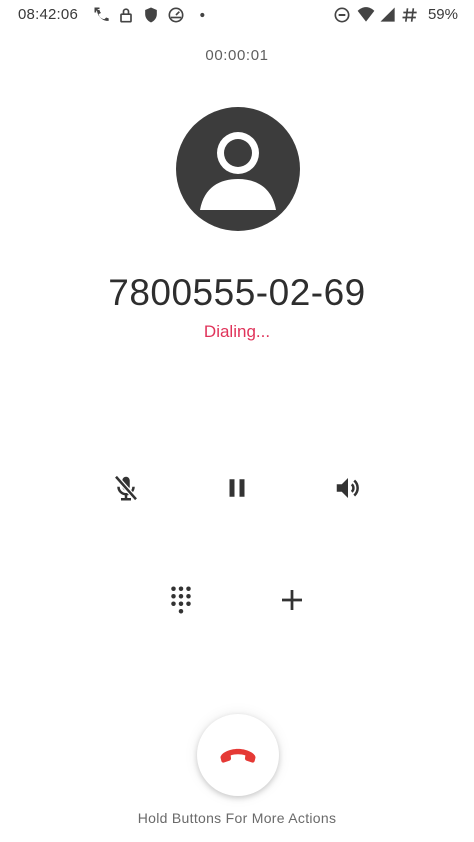  Describe the element at coordinates (151, 15) in the screenshot. I see `shield-icon` at that location.